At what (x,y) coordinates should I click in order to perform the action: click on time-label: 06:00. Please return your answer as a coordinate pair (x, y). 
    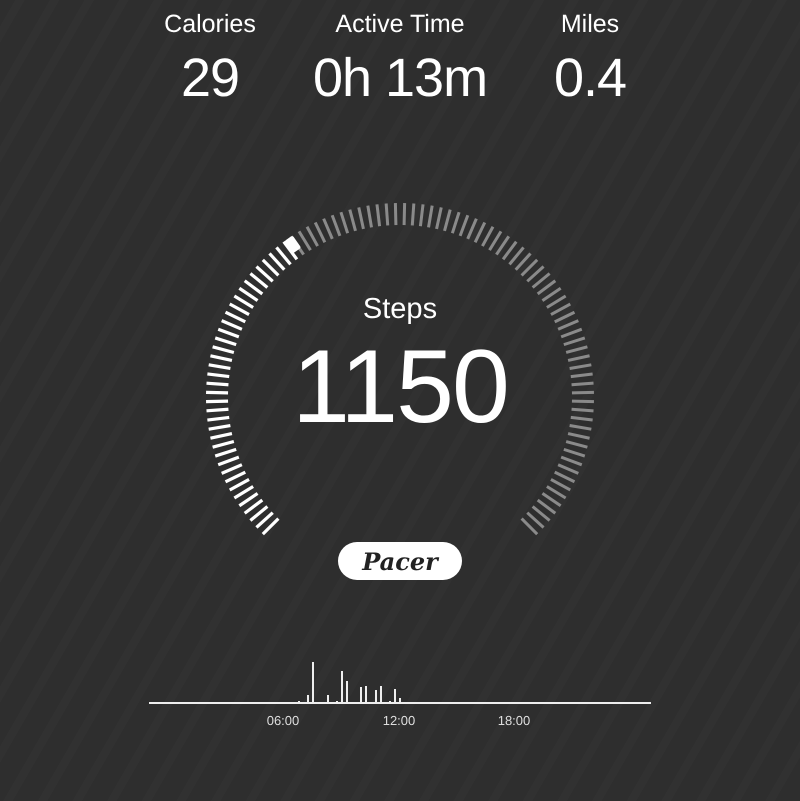
    Looking at the image, I should click on (283, 720).